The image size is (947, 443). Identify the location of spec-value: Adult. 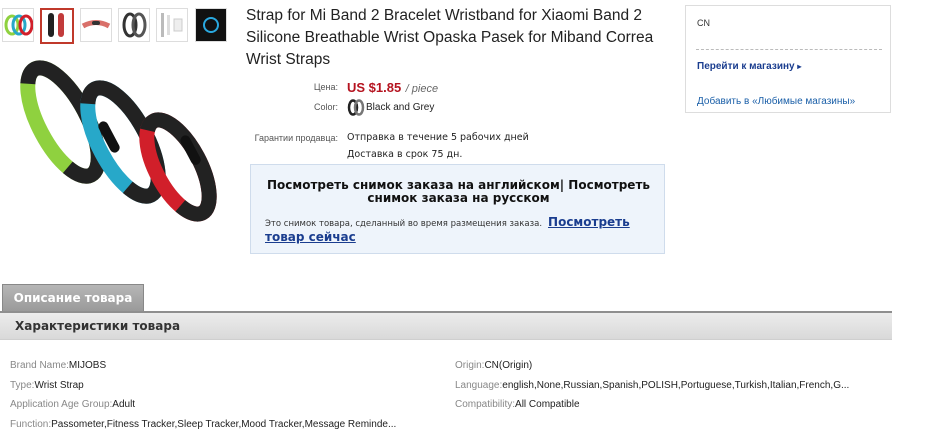
(124, 404).